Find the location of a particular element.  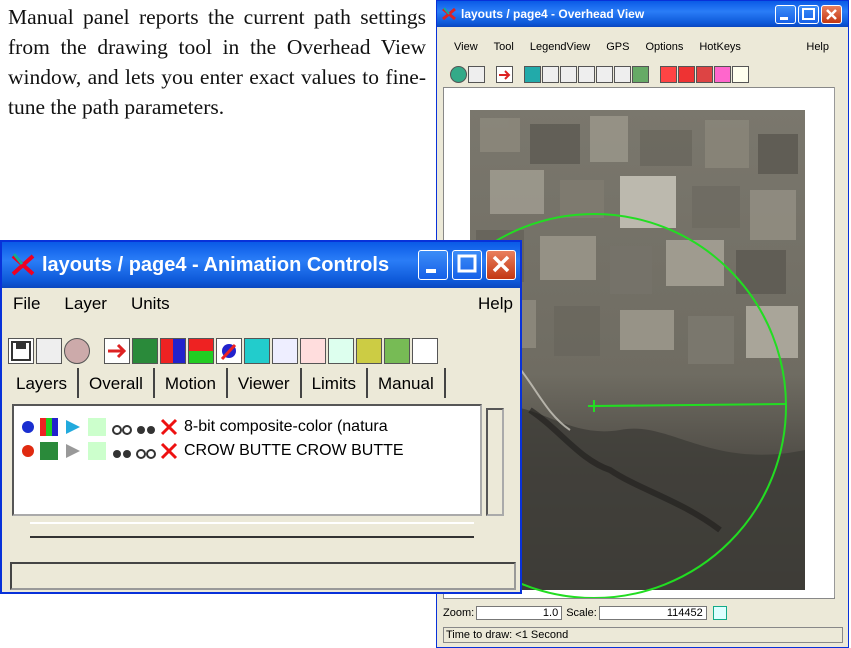

add-rgb-icon is located at coordinates (173, 351).